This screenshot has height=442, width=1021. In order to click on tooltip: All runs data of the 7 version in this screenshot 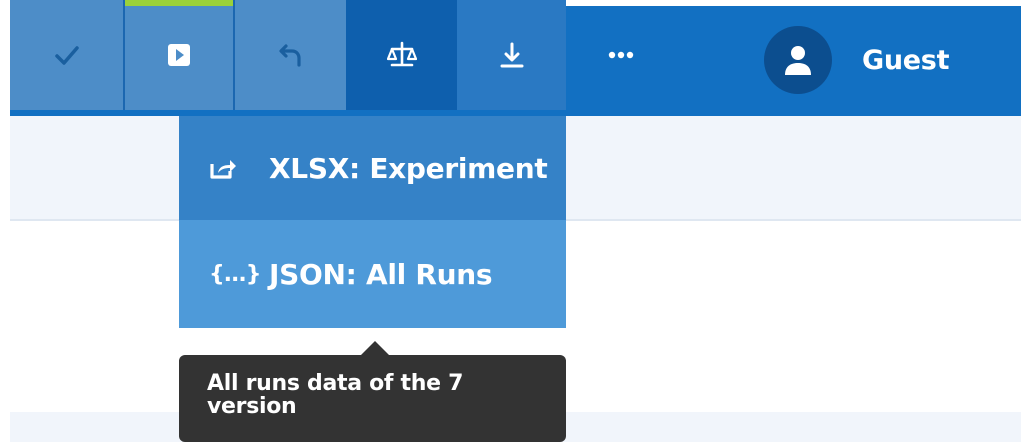, I will do `click(372, 398)`.